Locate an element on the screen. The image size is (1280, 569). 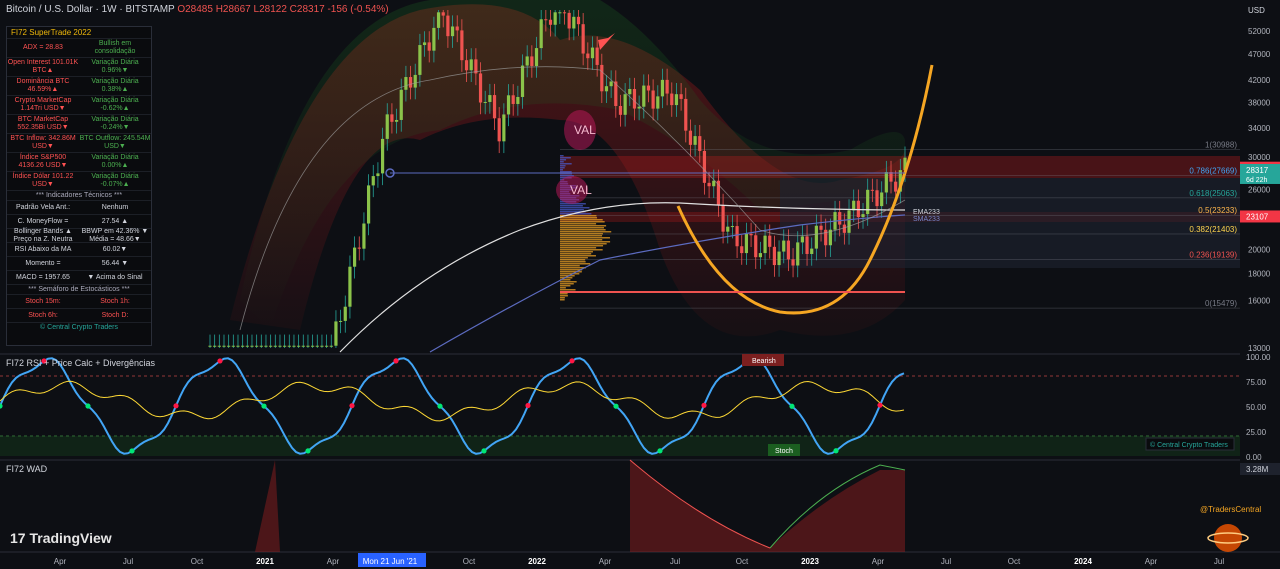
bearish-label: Bearish is located at coordinates (764, 361).